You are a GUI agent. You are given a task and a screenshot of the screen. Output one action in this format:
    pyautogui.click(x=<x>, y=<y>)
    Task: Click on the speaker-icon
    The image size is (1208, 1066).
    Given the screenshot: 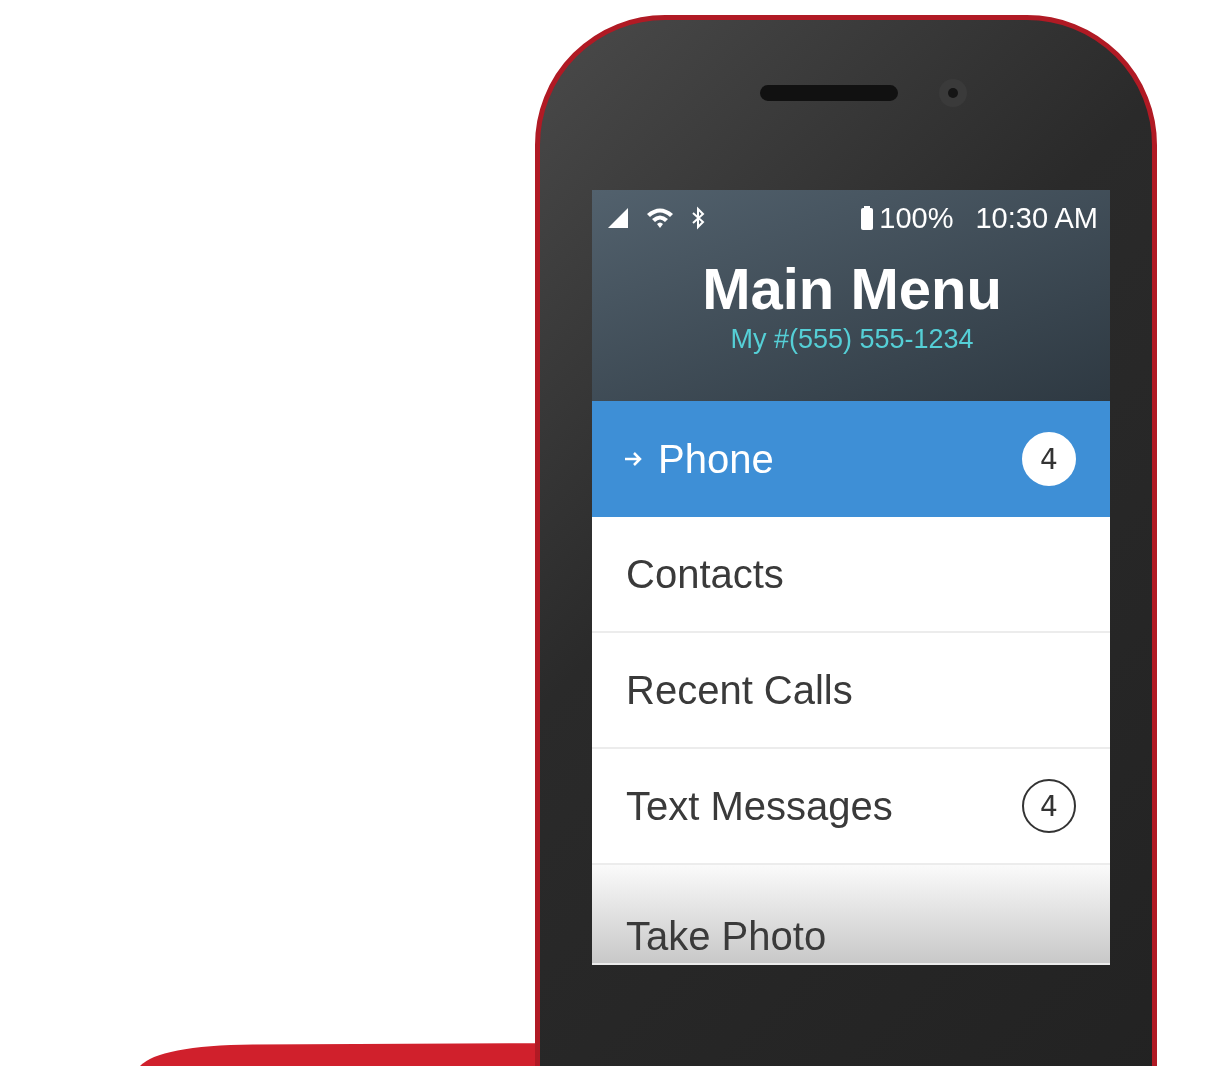 What is the action you would take?
    pyautogui.click(x=829, y=93)
    